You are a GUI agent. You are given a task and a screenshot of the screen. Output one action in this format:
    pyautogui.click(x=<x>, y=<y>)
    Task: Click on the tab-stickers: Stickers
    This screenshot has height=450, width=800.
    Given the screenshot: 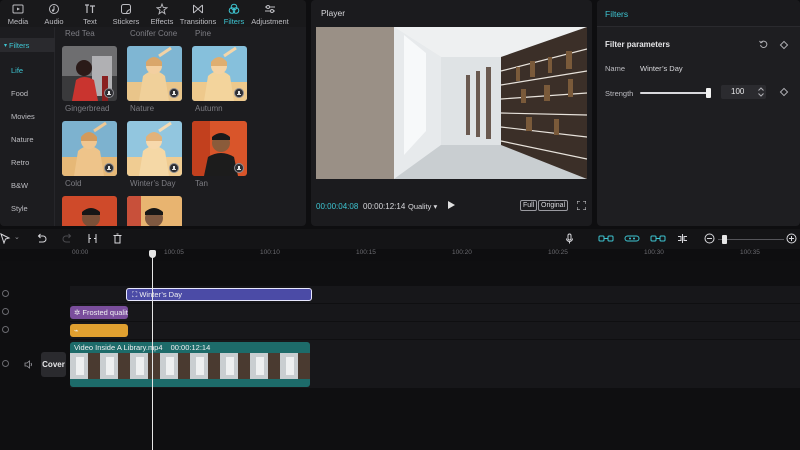 What is the action you would take?
    pyautogui.click(x=126, y=13)
    